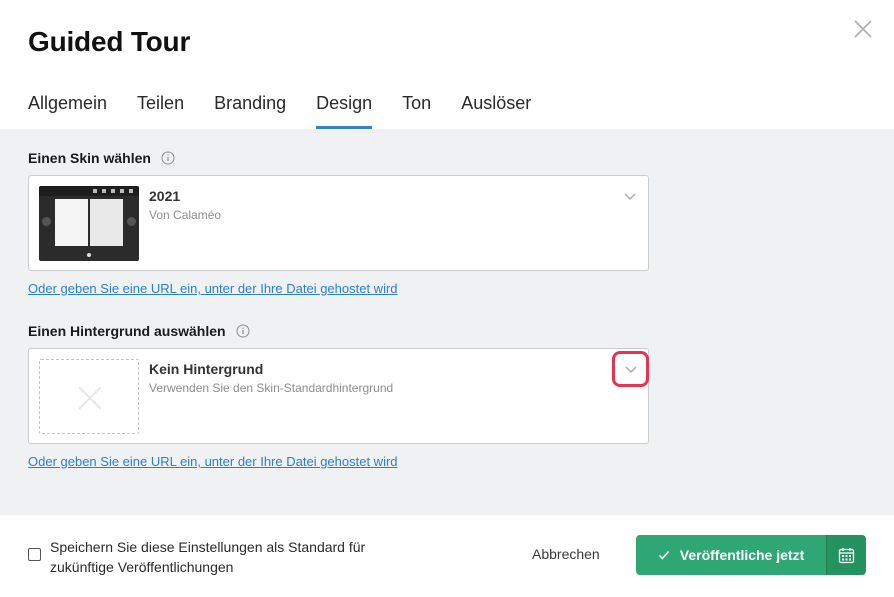 This screenshot has width=894, height=597. I want to click on background-preview-empty, so click(89, 396).